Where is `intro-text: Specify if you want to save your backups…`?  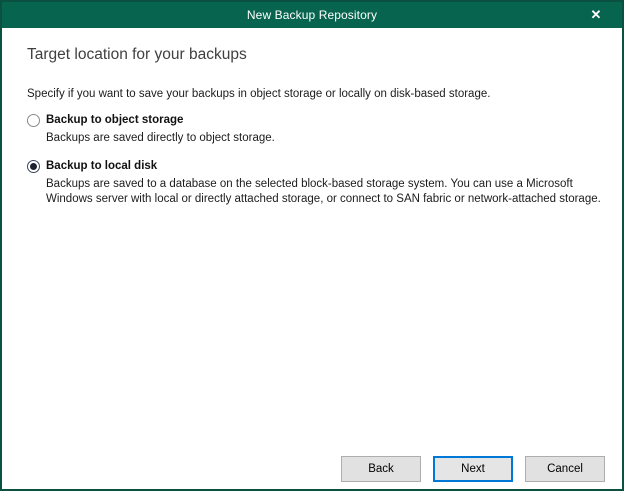 intro-text: Specify if you want to save your backups… is located at coordinates (259, 94).